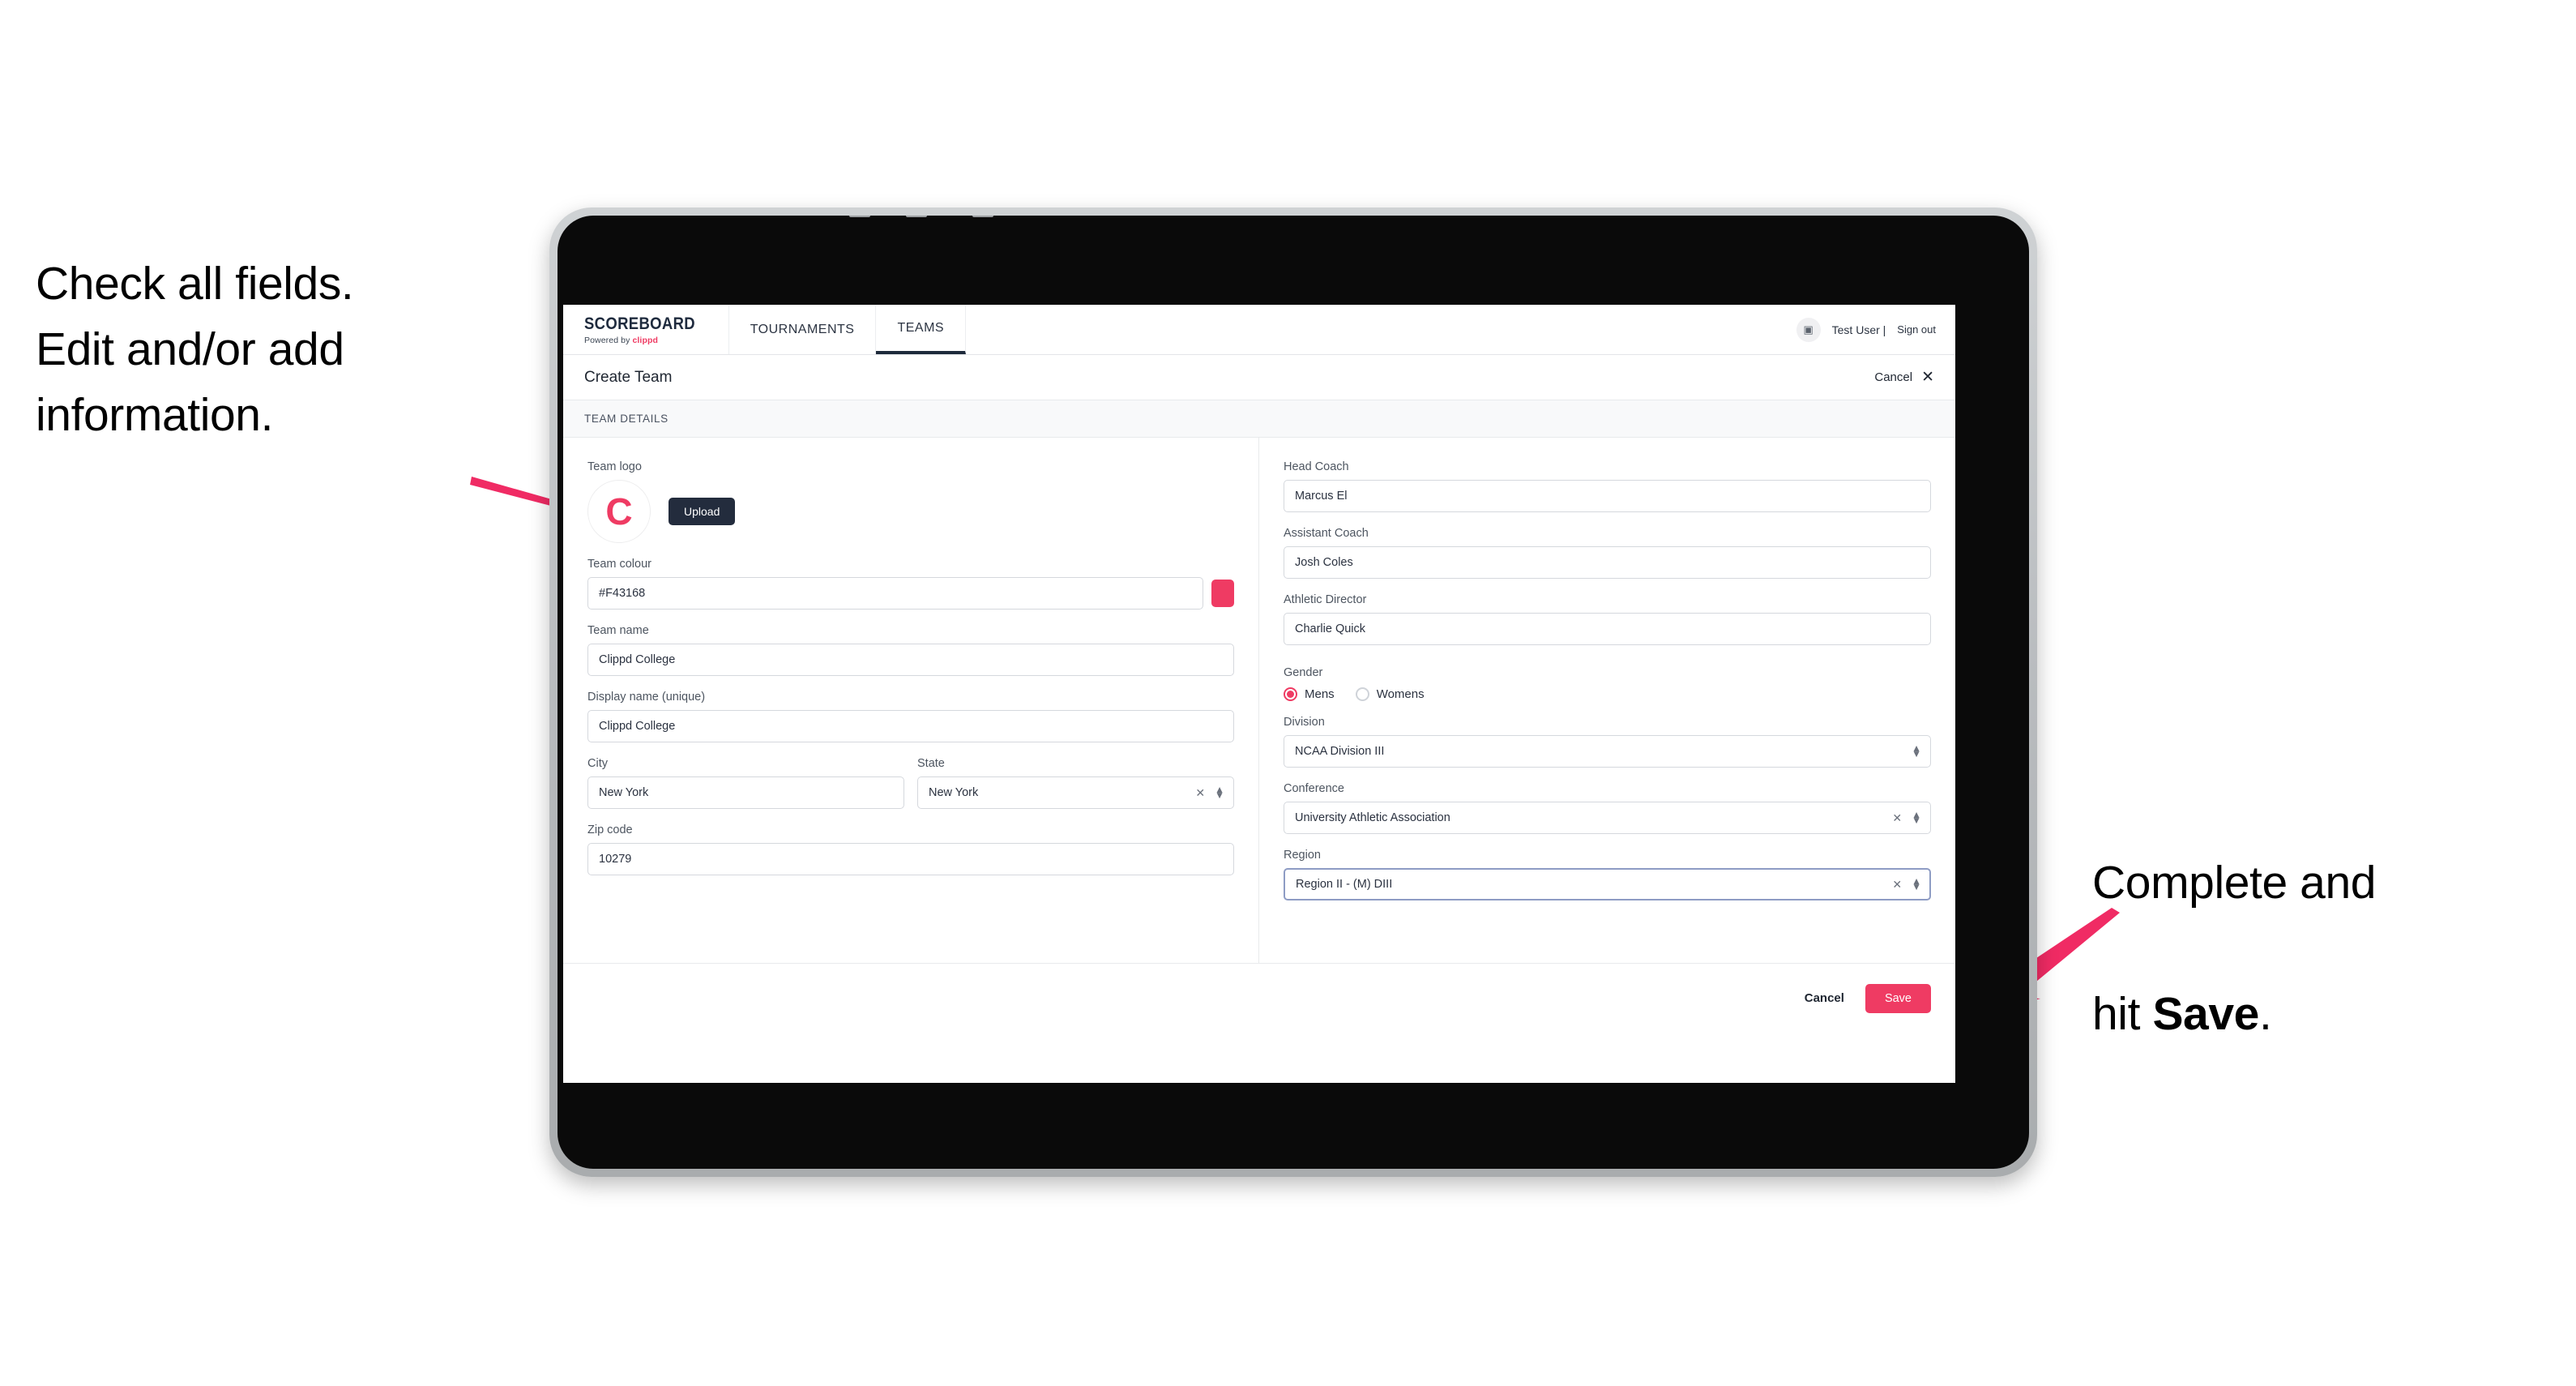 The width and height of the screenshot is (2576, 1386). What do you see at coordinates (1302, 855) in the screenshot?
I see `region-label: Region` at bounding box center [1302, 855].